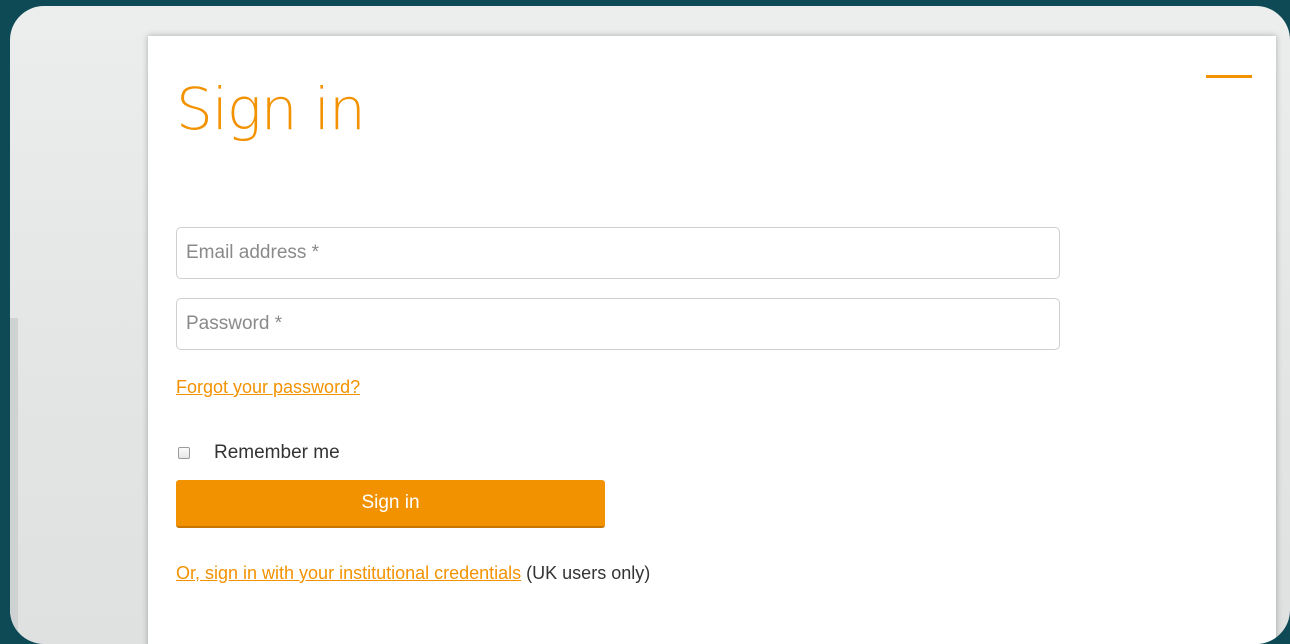 The width and height of the screenshot is (1290, 644). I want to click on remember-me-label: Remember me, so click(277, 453).